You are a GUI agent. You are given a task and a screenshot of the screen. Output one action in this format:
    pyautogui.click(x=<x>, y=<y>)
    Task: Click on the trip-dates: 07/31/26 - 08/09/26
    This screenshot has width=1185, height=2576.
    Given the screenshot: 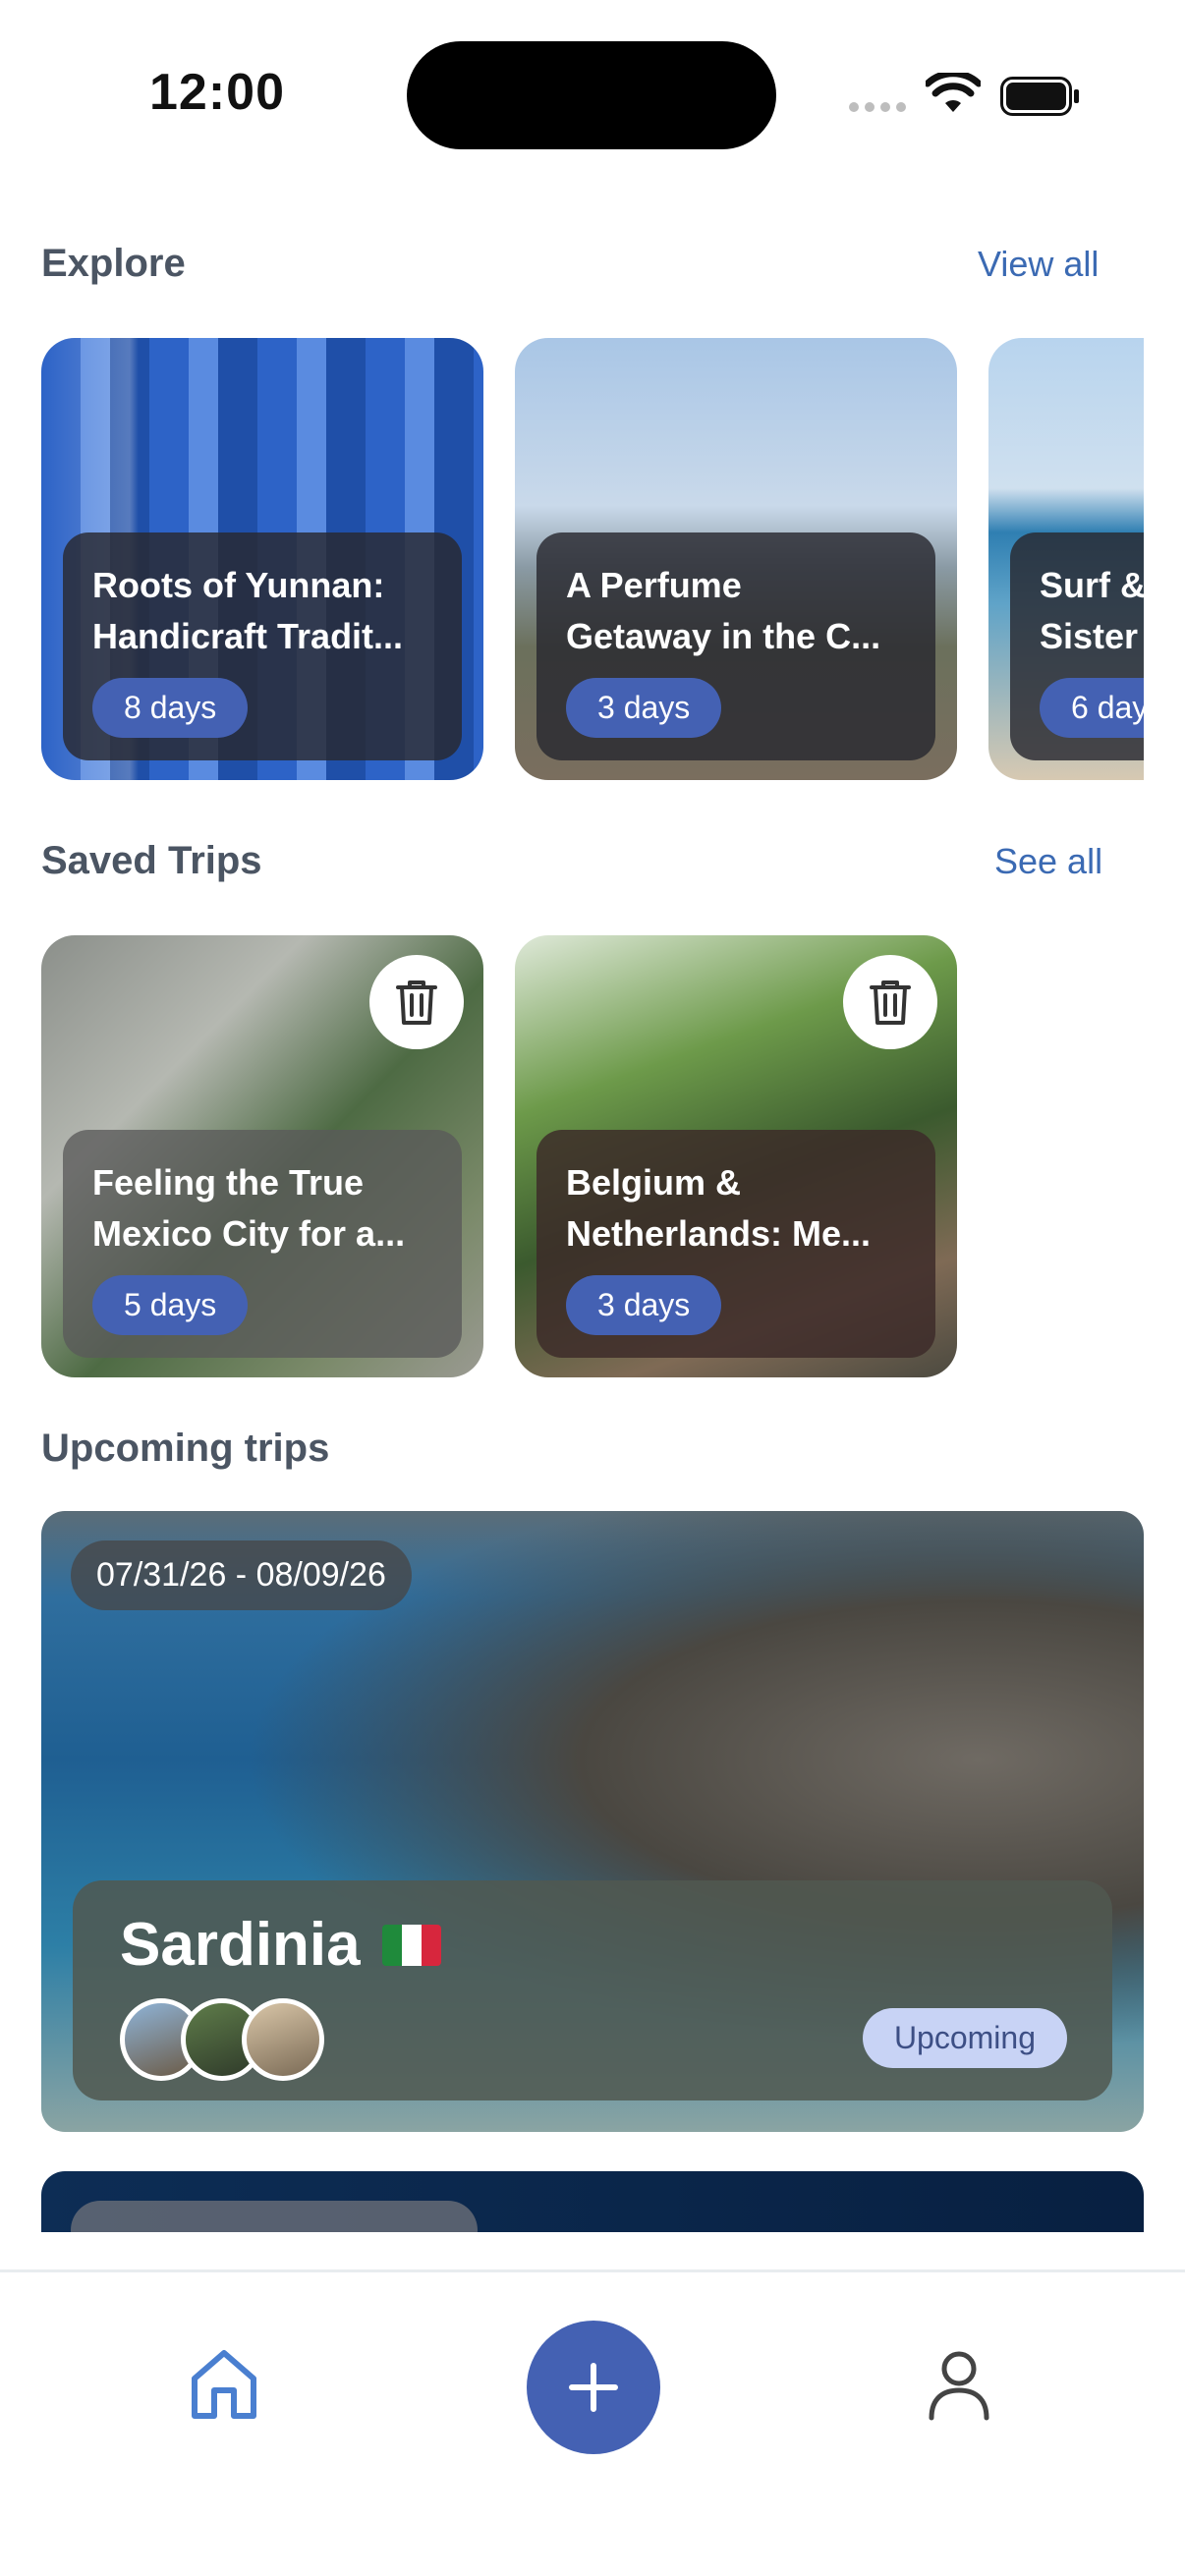 What is the action you would take?
    pyautogui.click(x=242, y=1575)
    